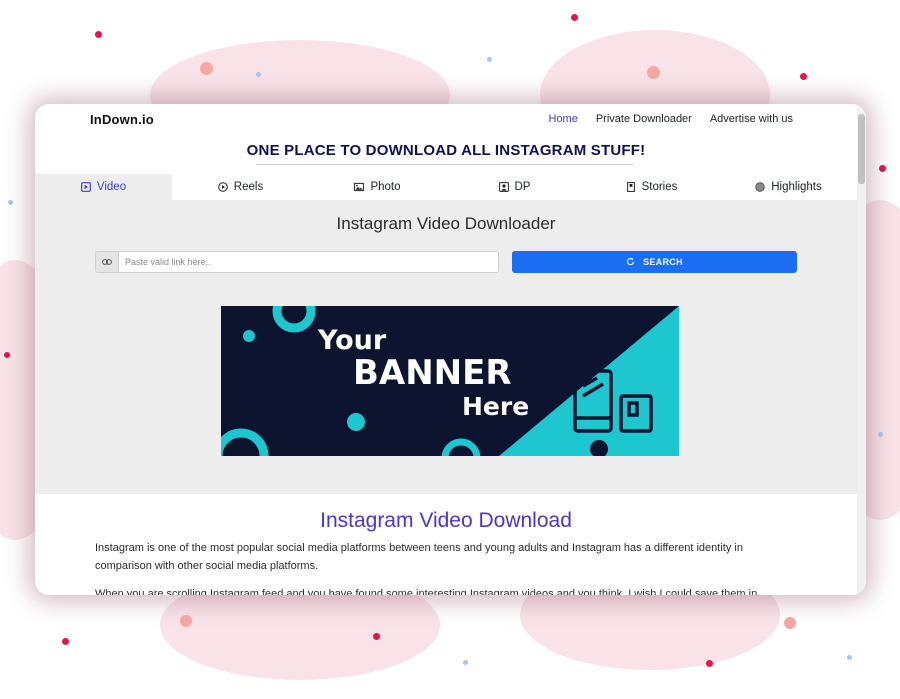 Image resolution: width=900 pixels, height=699 pixels. Describe the element at coordinates (111, 187) in the screenshot. I see `tab-label: Video` at that location.